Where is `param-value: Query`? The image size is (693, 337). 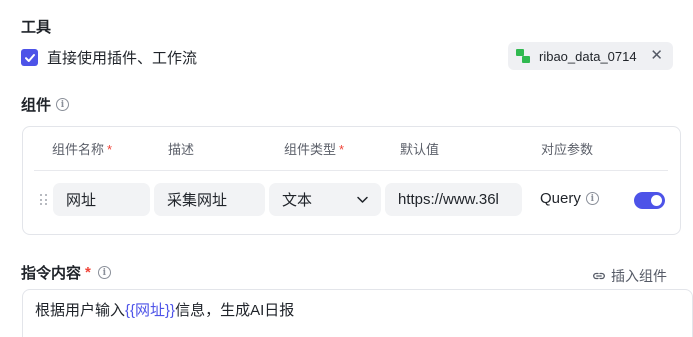
param-value: Query is located at coordinates (560, 198).